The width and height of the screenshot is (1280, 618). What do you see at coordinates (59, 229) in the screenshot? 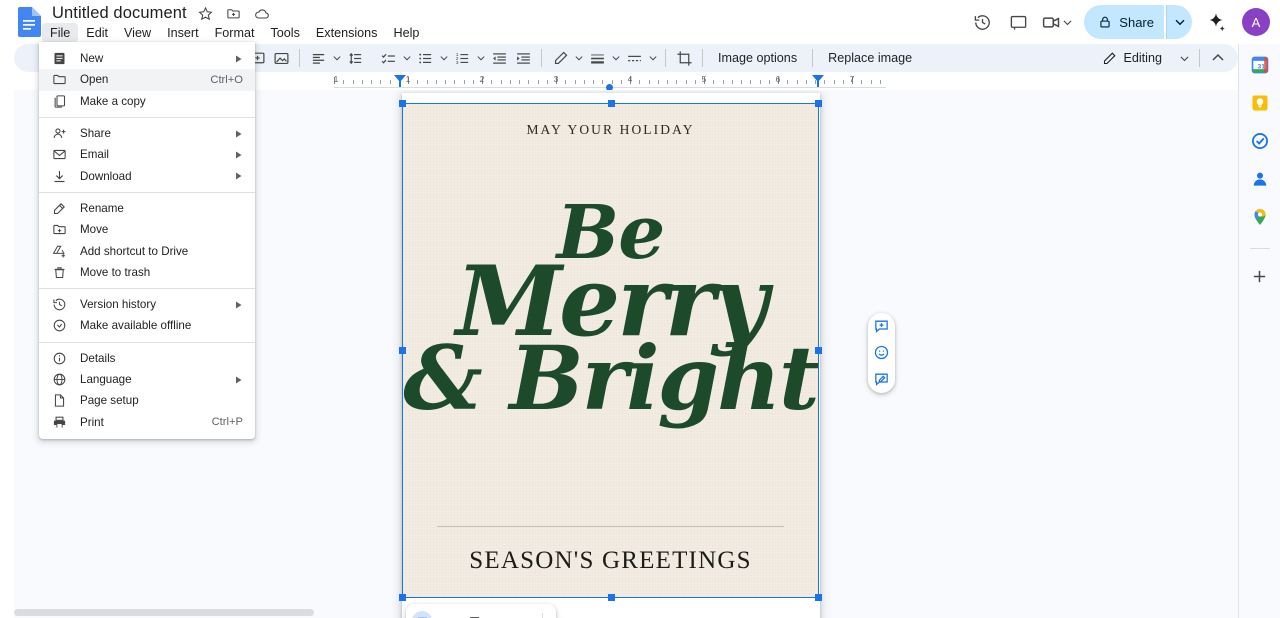
I see `move-folder-icon` at bounding box center [59, 229].